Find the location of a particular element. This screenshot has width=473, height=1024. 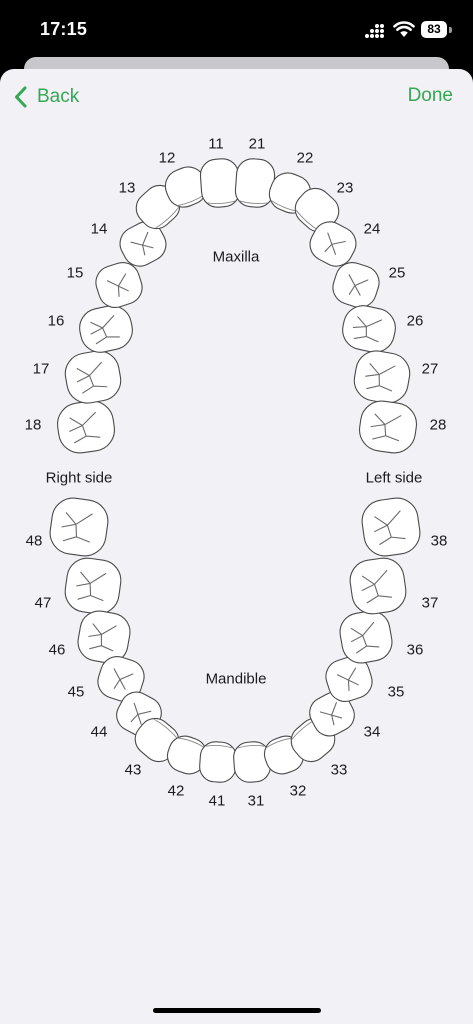

tooth-number-45: 45 is located at coordinates (76, 692).